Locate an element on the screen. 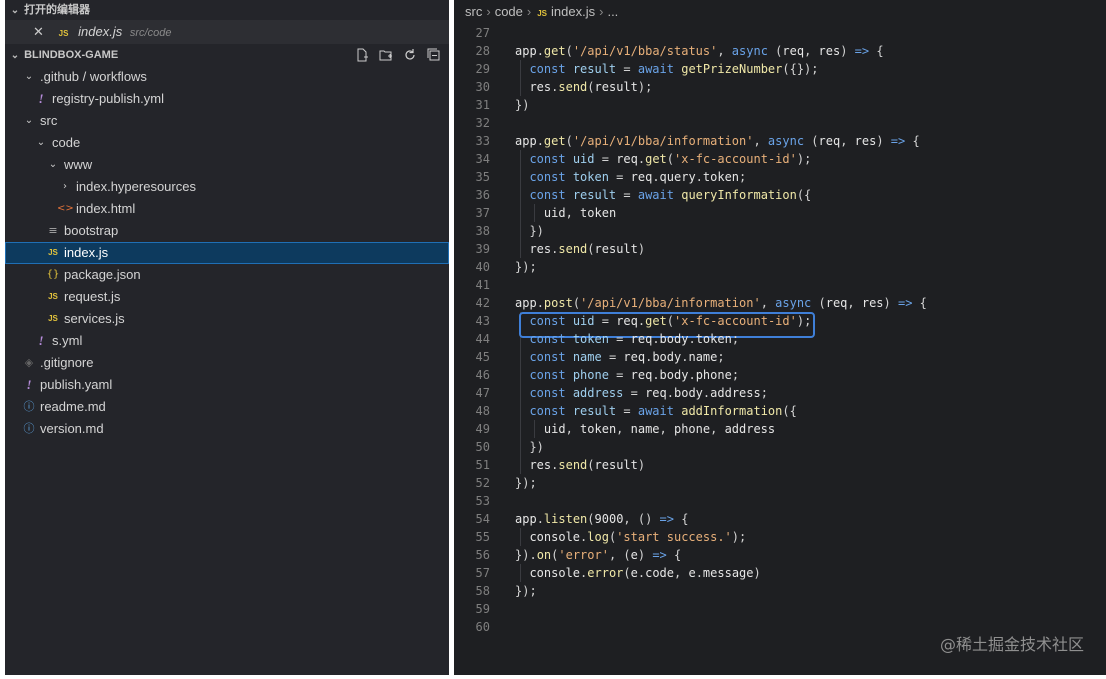  line-number: 48 is located at coordinates (482, 411).